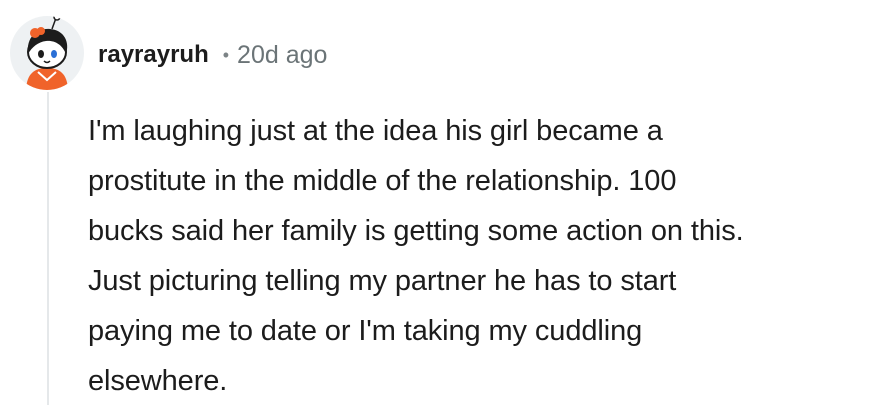 The width and height of the screenshot is (894, 406). I want to click on user-avatar, so click(47, 53).